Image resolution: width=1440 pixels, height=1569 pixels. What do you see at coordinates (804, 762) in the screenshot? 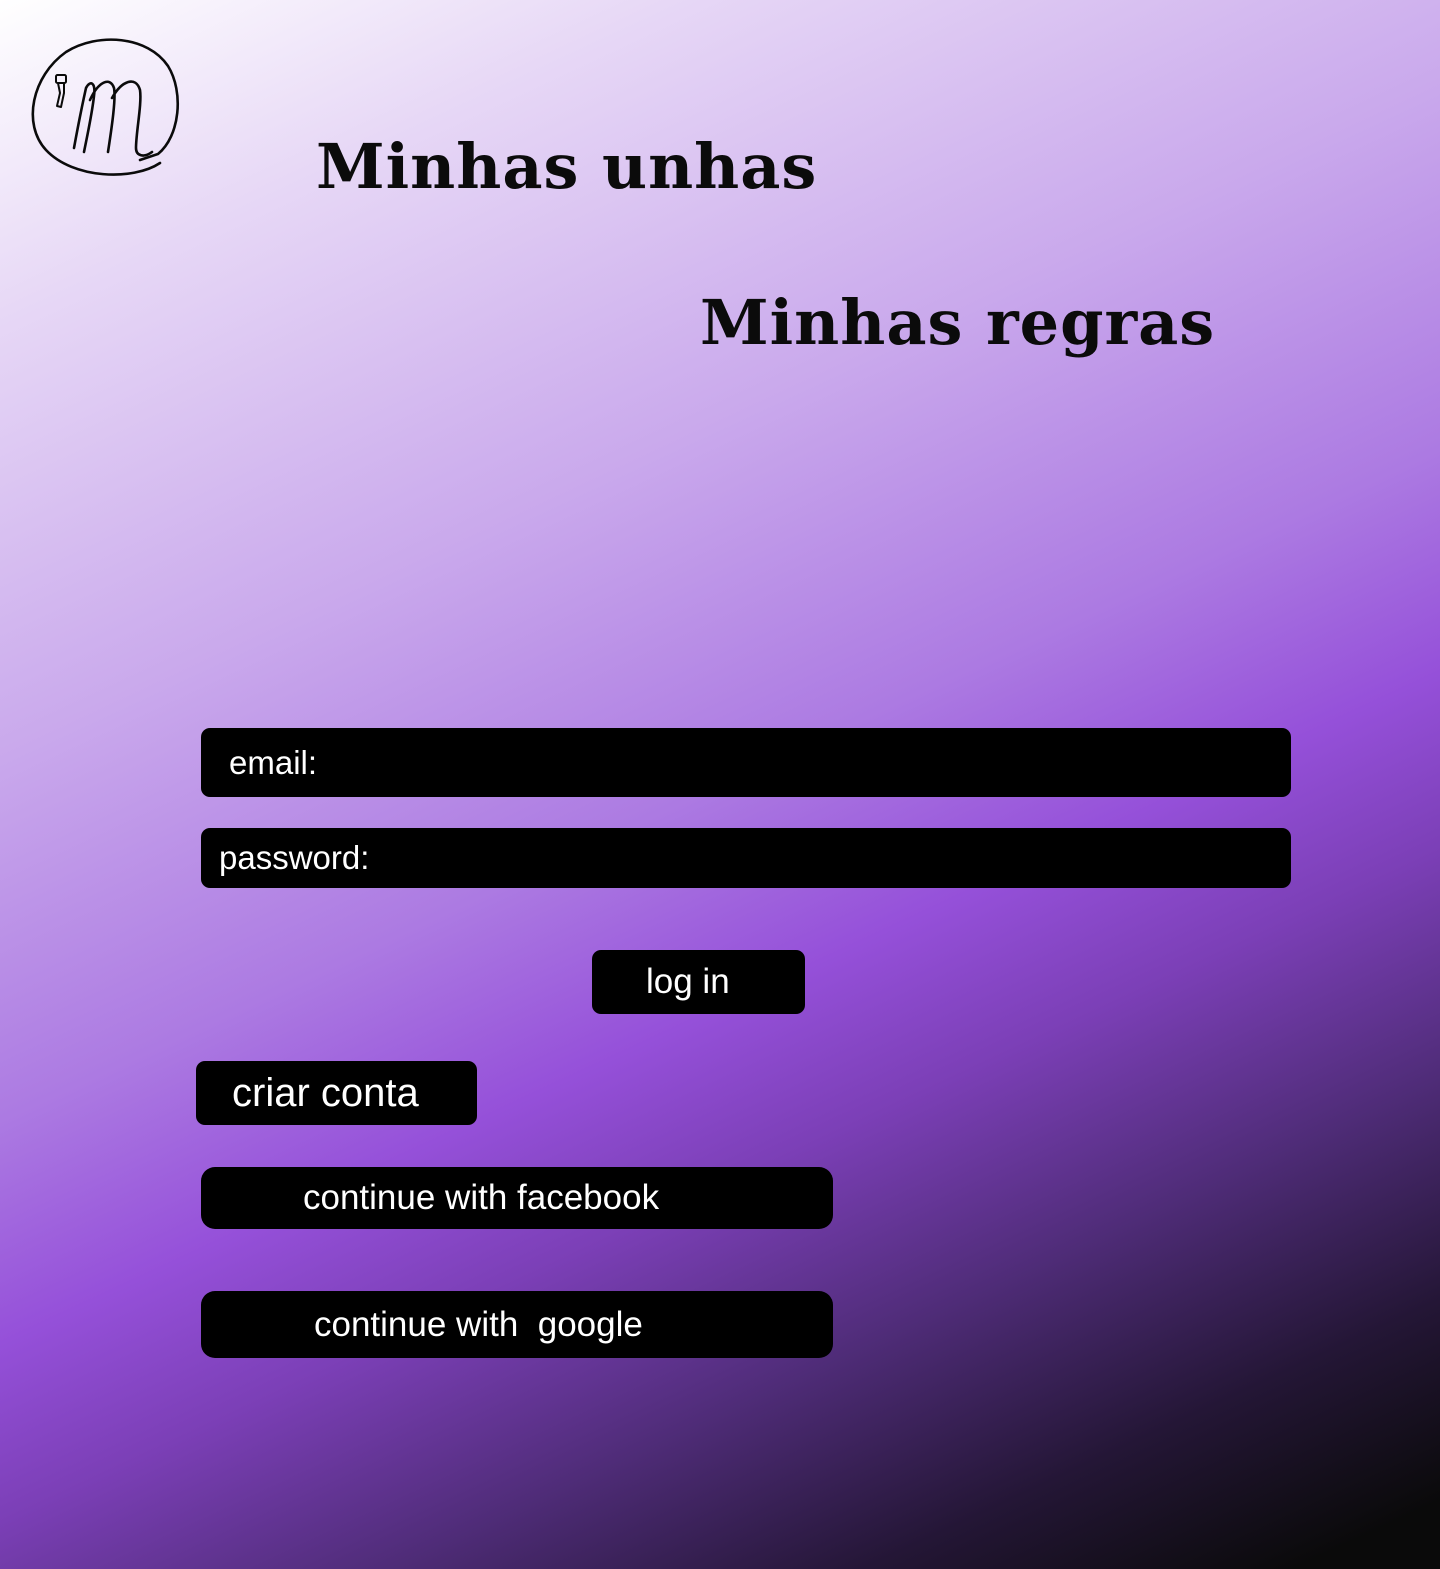
I see `email-input` at bounding box center [804, 762].